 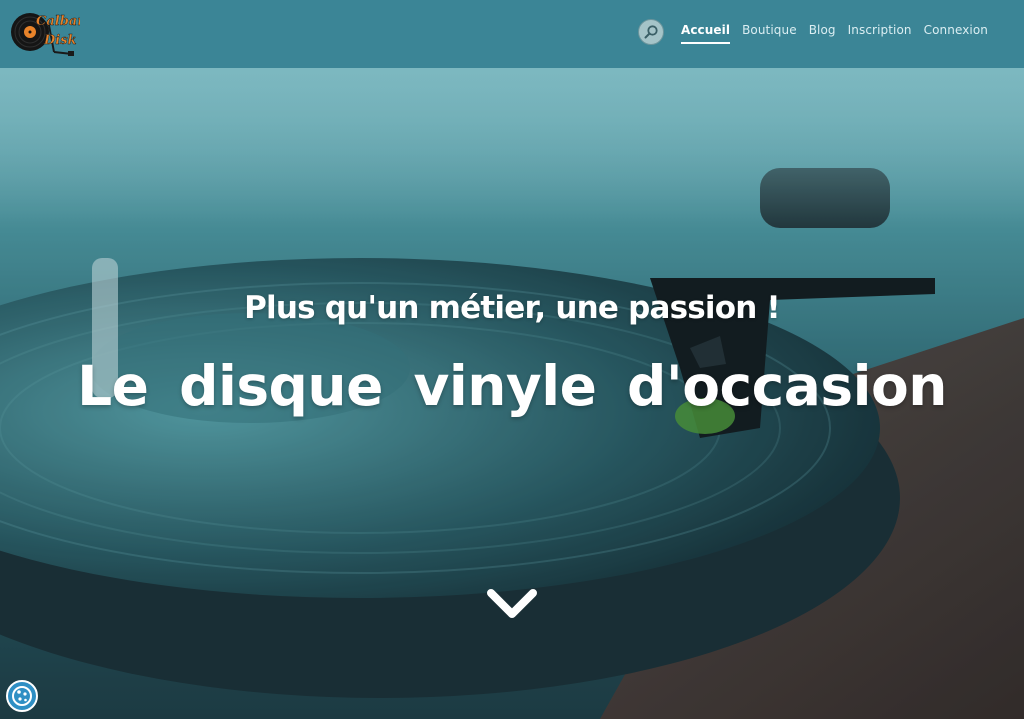 I want to click on search-button, so click(x=650, y=32).